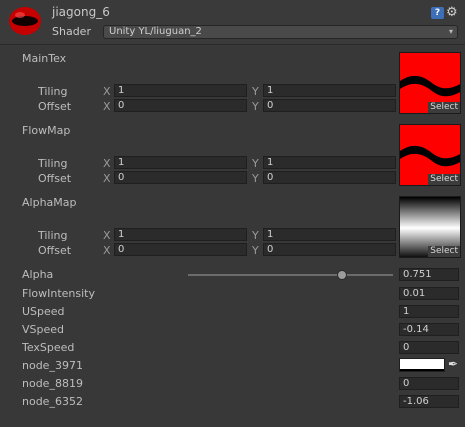 The image size is (465, 427). What do you see at coordinates (255, 106) in the screenshot?
I see `maintex-offset-y-label: Y` at bounding box center [255, 106].